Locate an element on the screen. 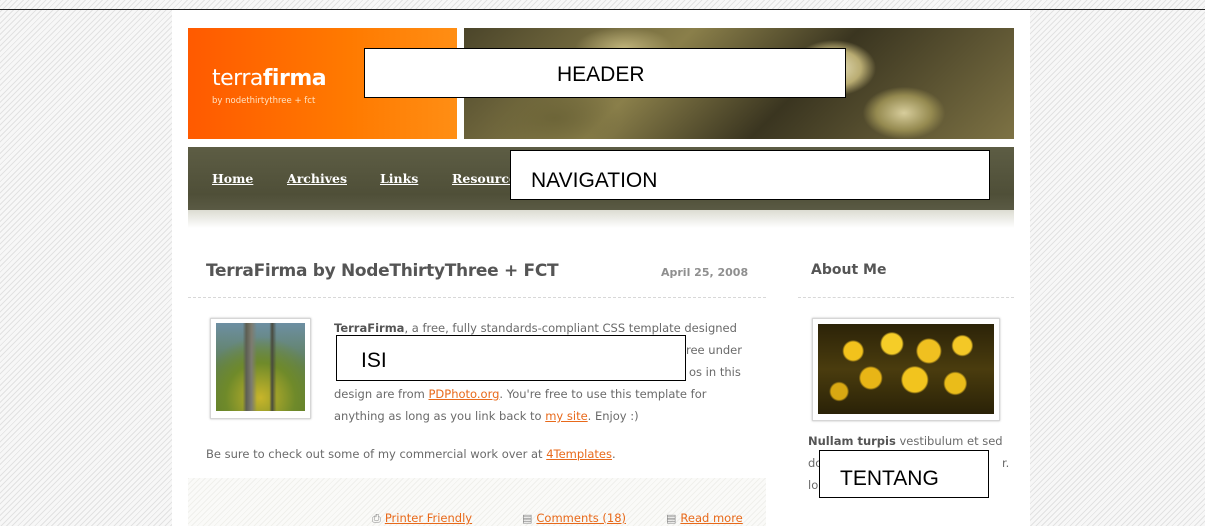 This screenshot has width=1205, height=526. nav-item-links: Links is located at coordinates (399, 178).